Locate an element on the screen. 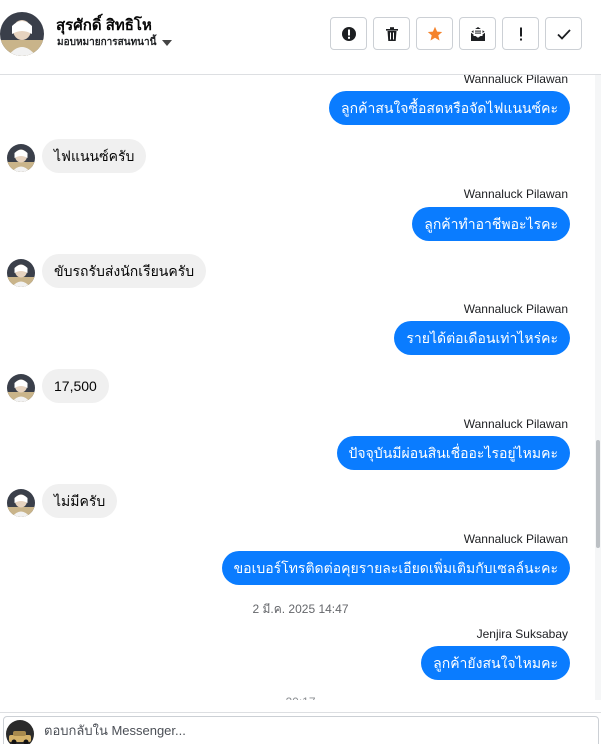 This screenshot has height=744, width=601. thread-scrollbar-thumb is located at coordinates (598, 494).